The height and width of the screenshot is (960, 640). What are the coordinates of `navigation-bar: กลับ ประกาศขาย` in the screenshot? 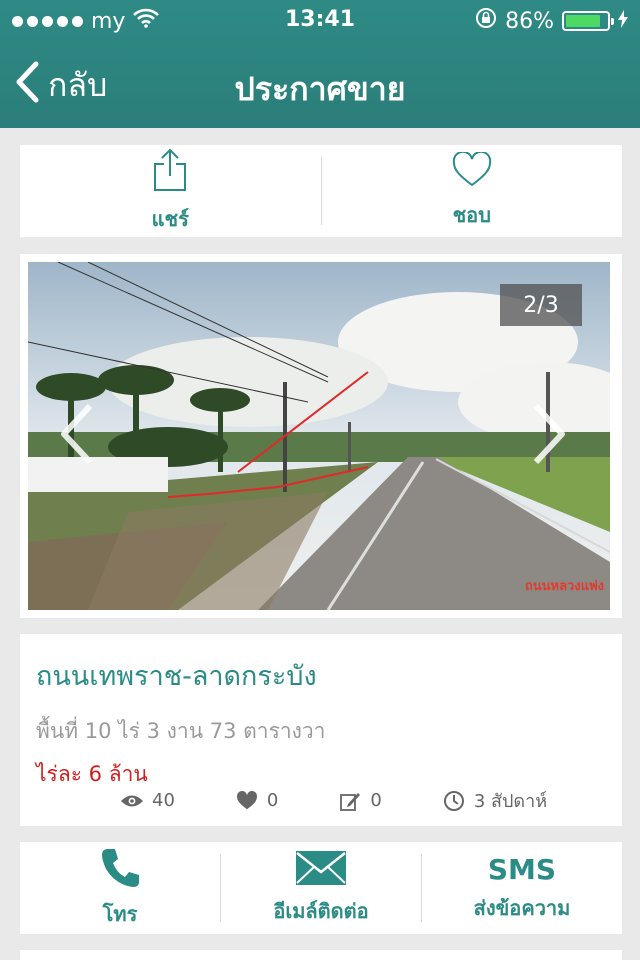 It's located at (320, 84).